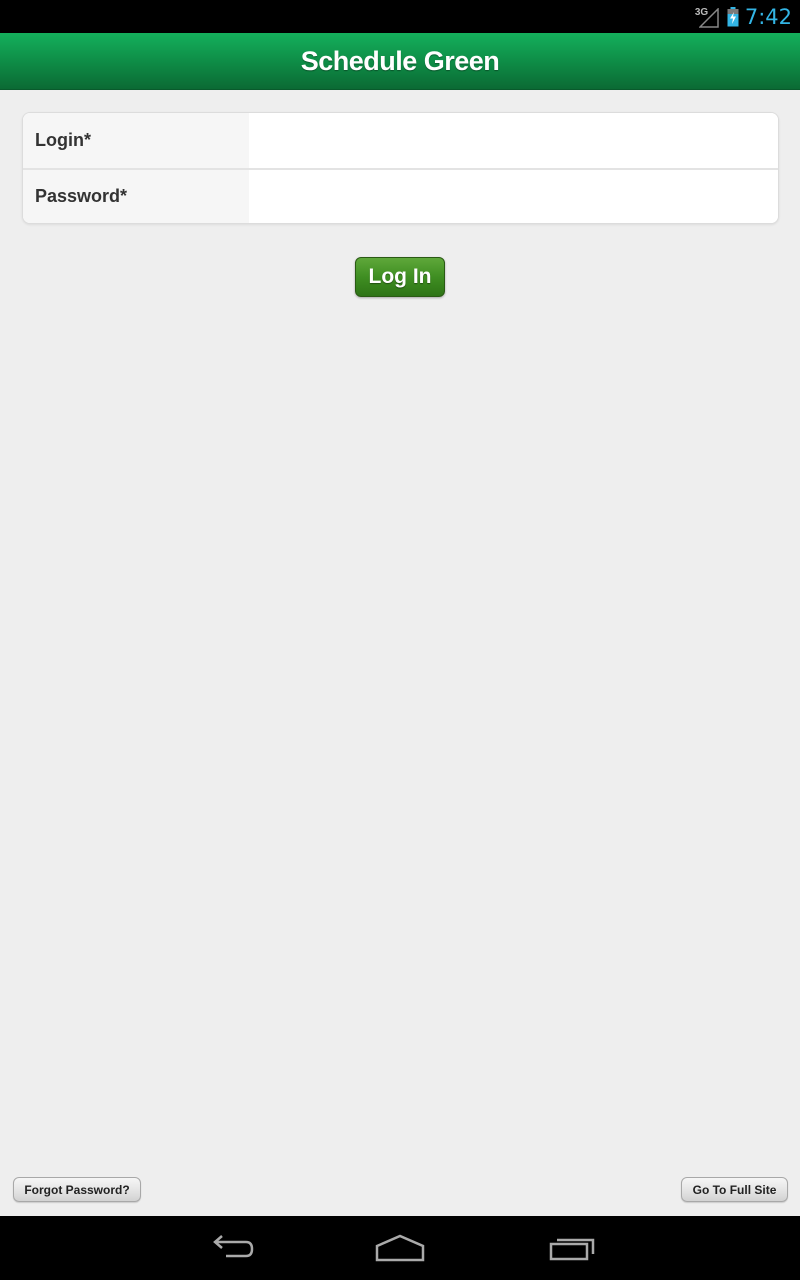 The height and width of the screenshot is (1280, 800). I want to click on status-bar: 3G 7:42, so click(400, 16).